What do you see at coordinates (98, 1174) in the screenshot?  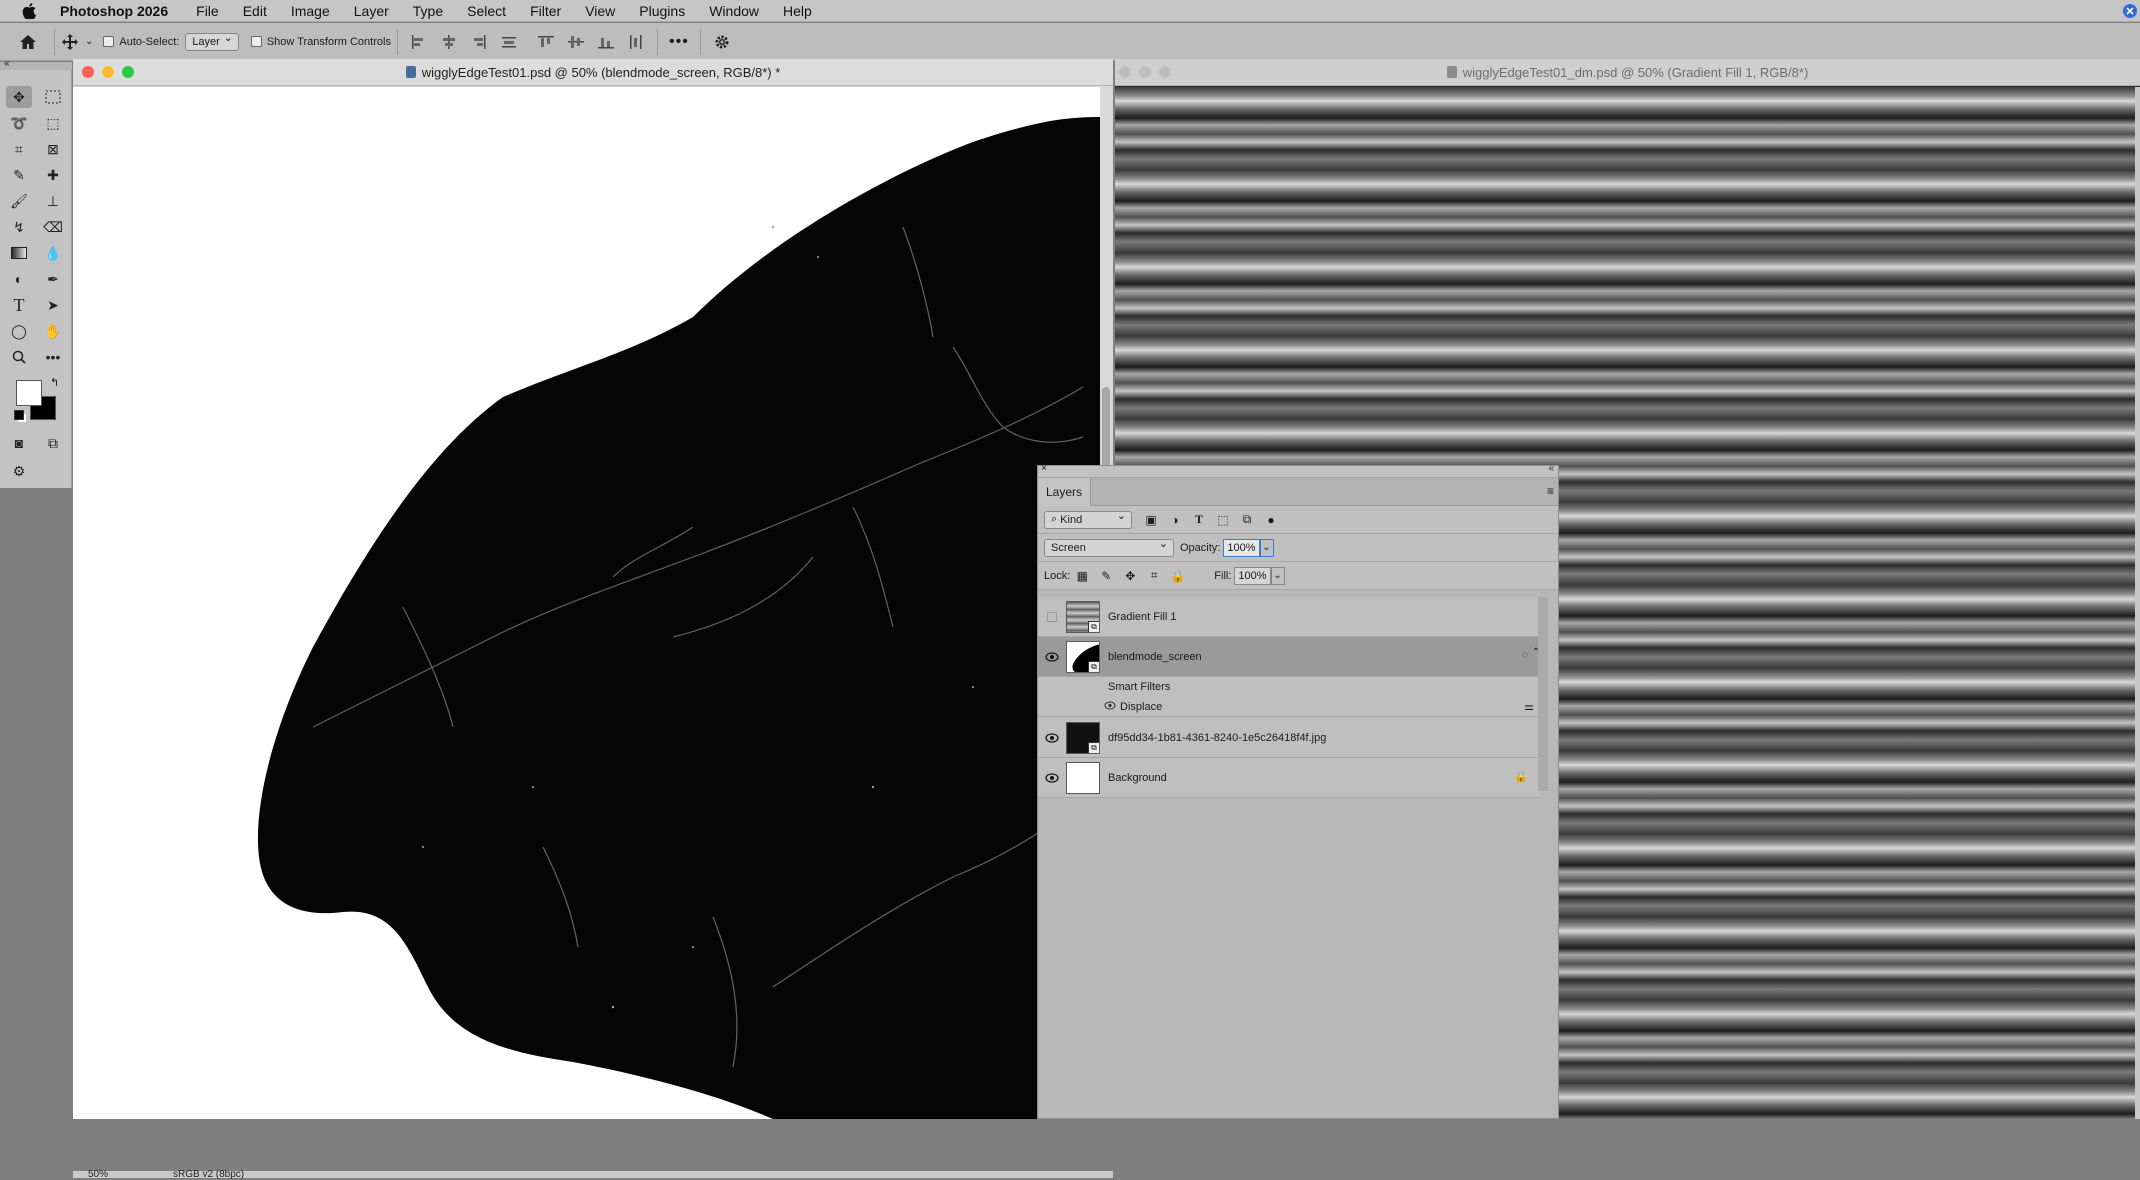 I see `zoom-level: 50%` at bounding box center [98, 1174].